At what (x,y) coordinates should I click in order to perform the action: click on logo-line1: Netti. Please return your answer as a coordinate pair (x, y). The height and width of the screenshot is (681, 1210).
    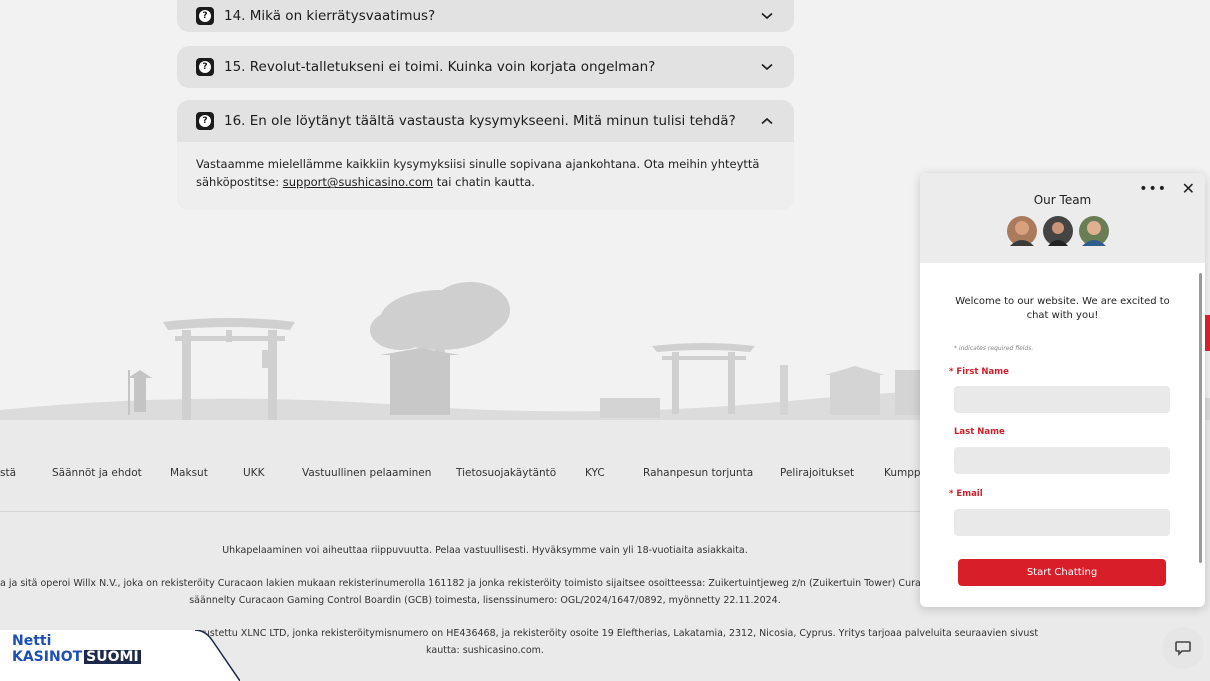
    Looking at the image, I should click on (32, 641).